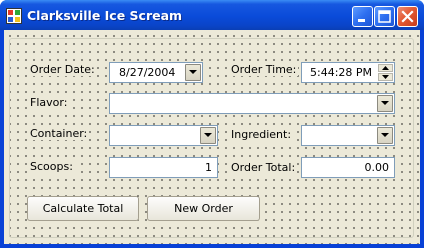 This screenshot has width=424, height=248. I want to click on order-date-picker: 8/27/2004, so click(156, 72).